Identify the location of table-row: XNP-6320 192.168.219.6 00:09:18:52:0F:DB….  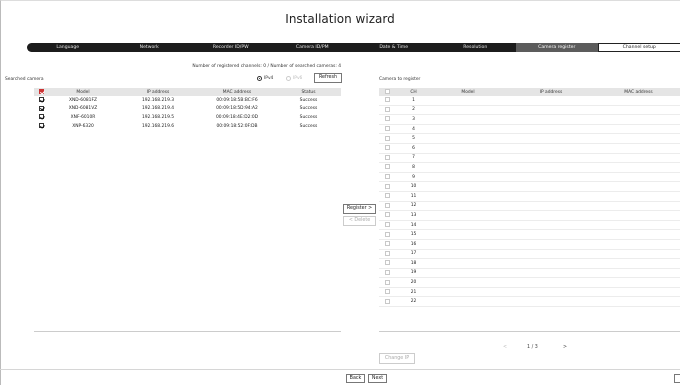
(187, 126).